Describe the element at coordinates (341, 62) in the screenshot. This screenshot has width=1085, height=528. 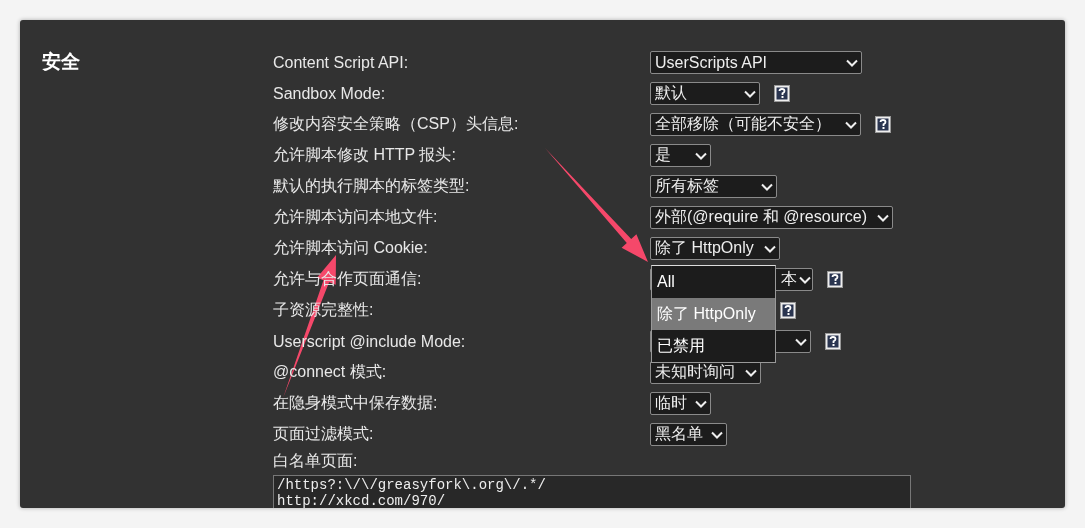
I see `setting-label: Content Script API:` at that location.